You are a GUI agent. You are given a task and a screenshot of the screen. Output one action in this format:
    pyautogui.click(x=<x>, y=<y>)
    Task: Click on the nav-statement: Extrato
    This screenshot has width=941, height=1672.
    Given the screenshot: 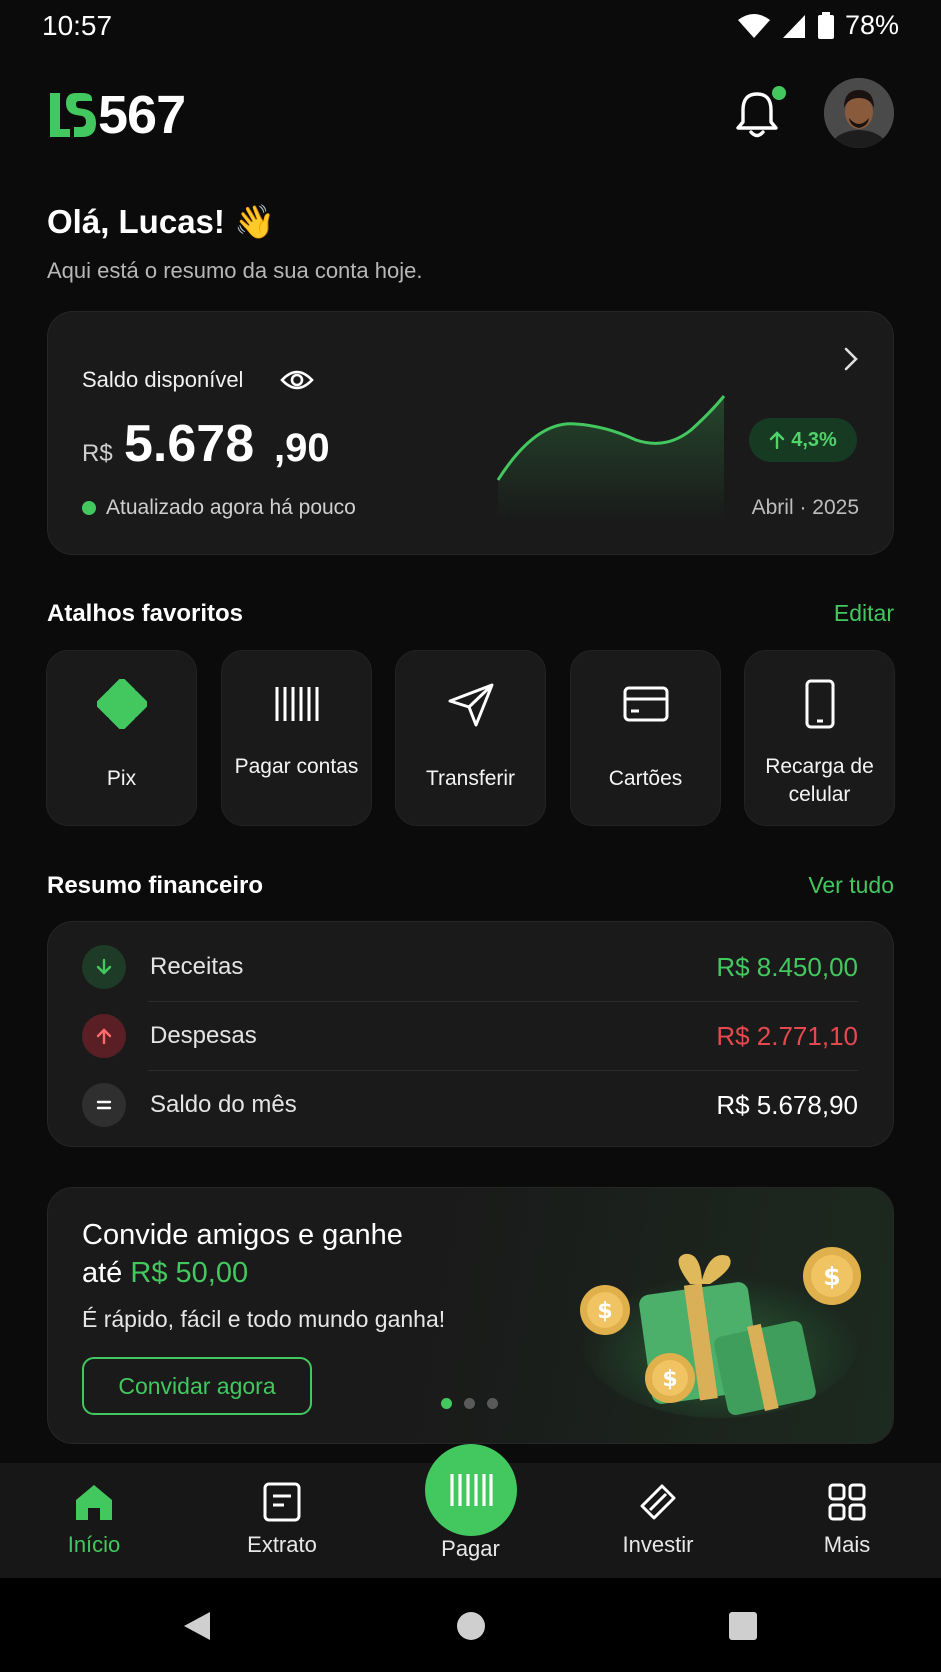 What is the action you would take?
    pyautogui.click(x=282, y=1519)
    